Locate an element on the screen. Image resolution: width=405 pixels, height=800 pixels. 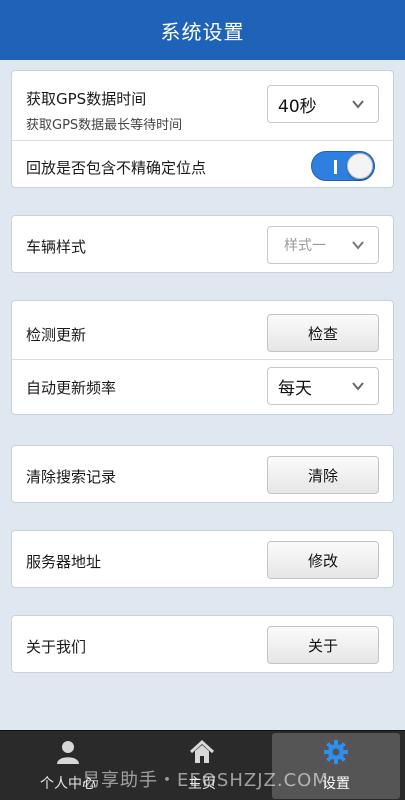
gps-settings-card: 获取GPS数据时间 获取GPS数据最长等待时间 40秒 回放是否包含不精确定位点 is located at coordinates (202, 129).